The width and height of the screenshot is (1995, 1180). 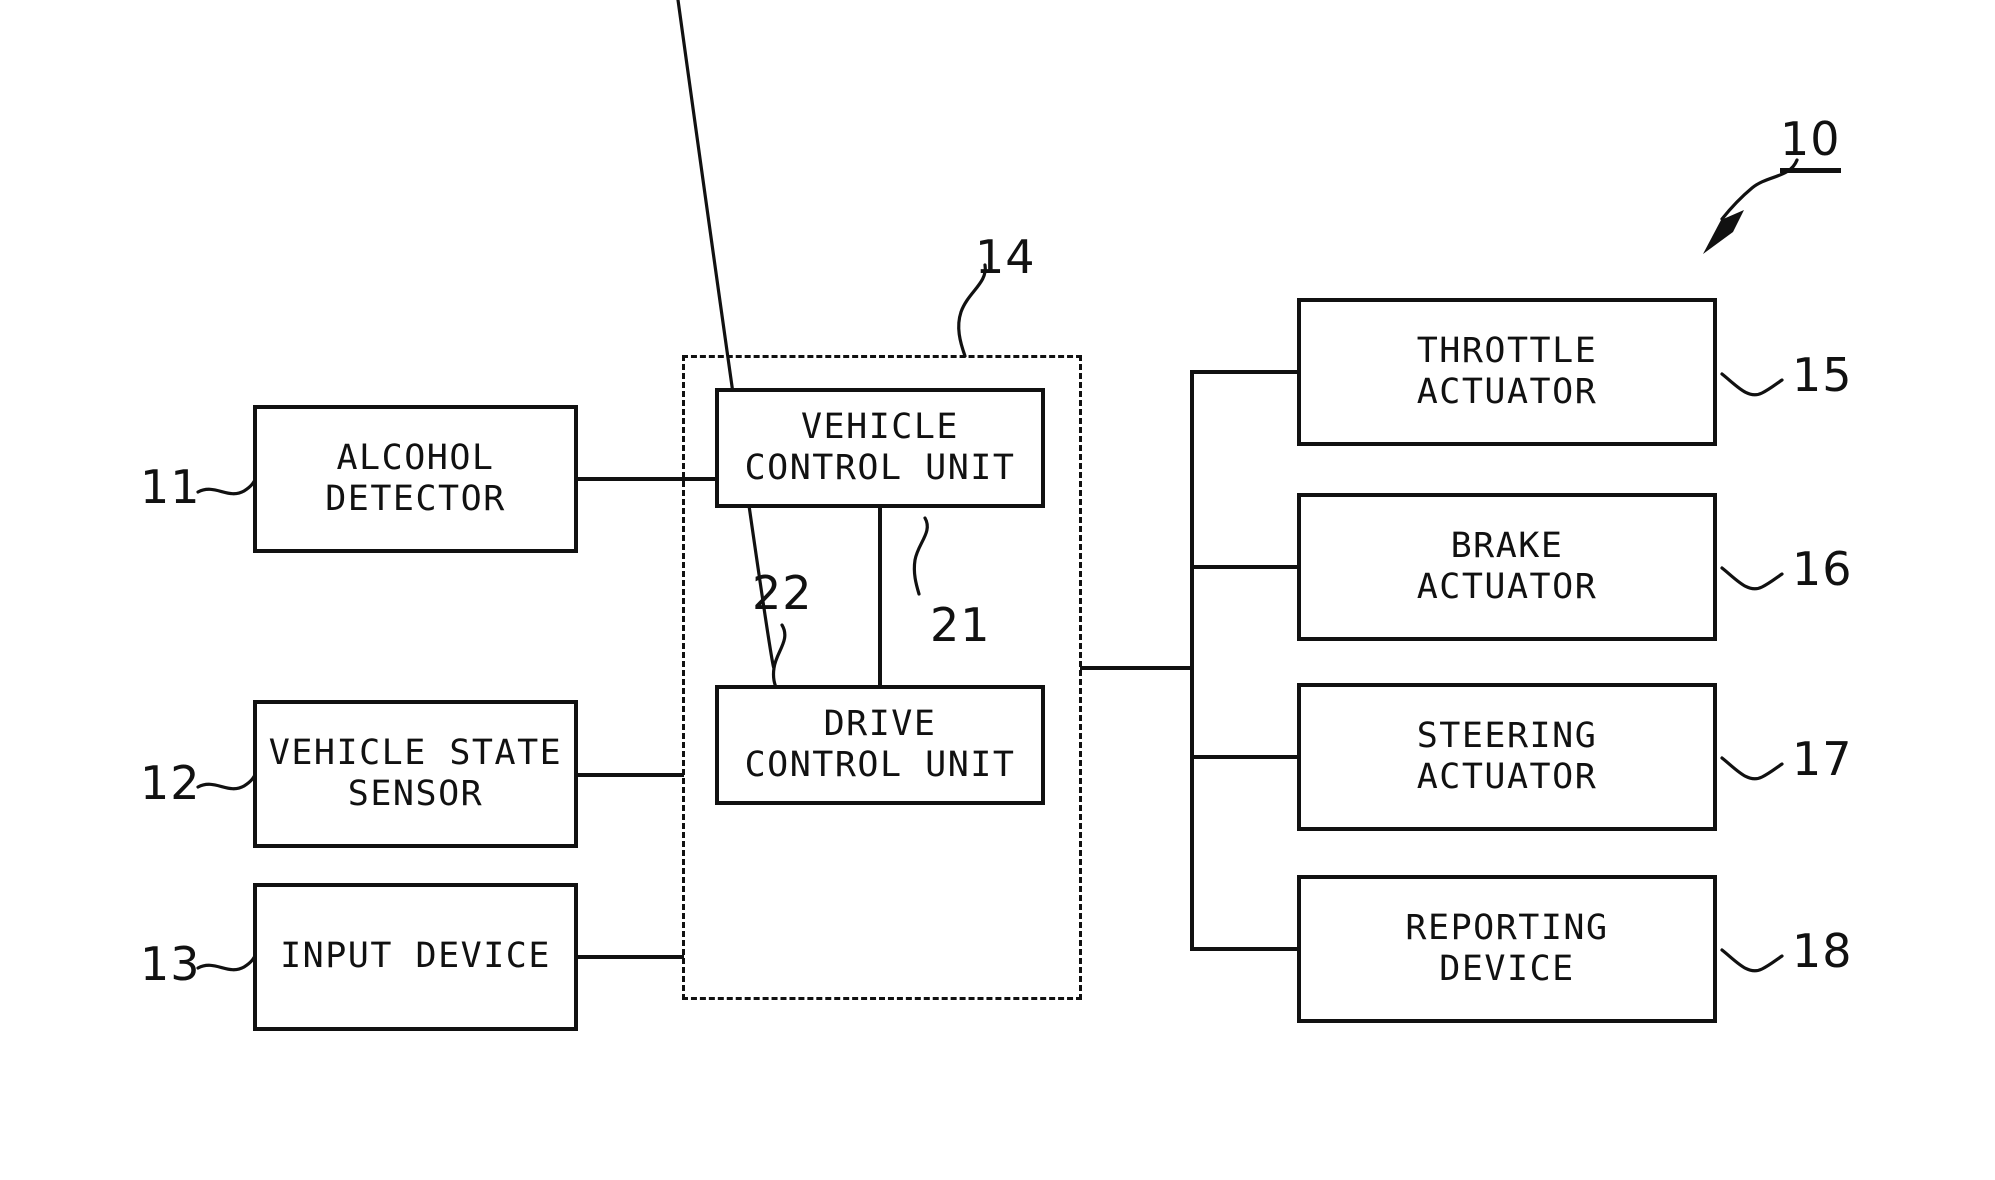 What do you see at coordinates (1507, 969) in the screenshot?
I see `block-label-line: DEVICE` at bounding box center [1507, 969].